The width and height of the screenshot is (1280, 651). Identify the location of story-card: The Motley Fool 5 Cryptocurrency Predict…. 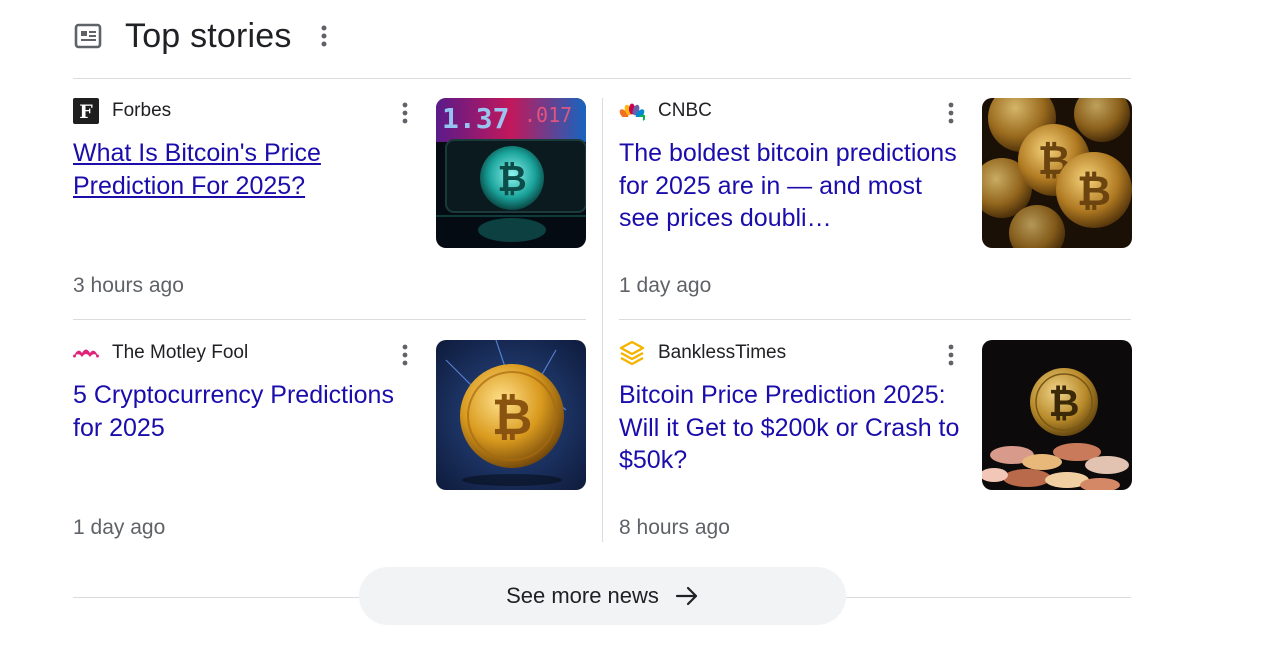
(329, 444).